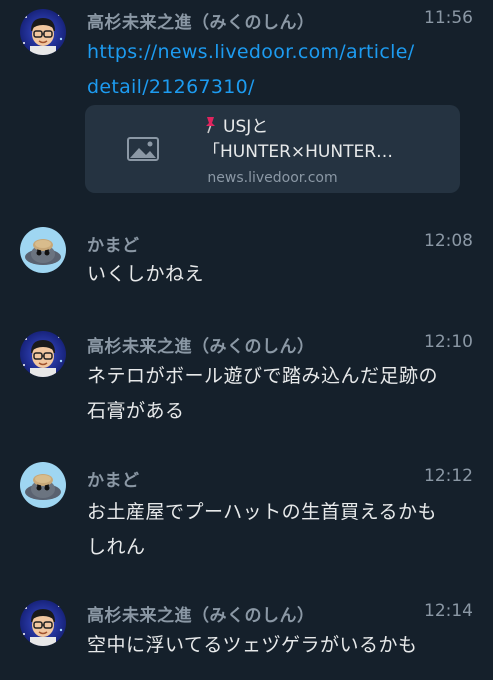 This screenshot has height=680, width=493. Describe the element at coordinates (279, 394) in the screenshot. I see `message-body: ネテロがボール遊びで踏み込んだ足跡の 石膏がある` at that location.